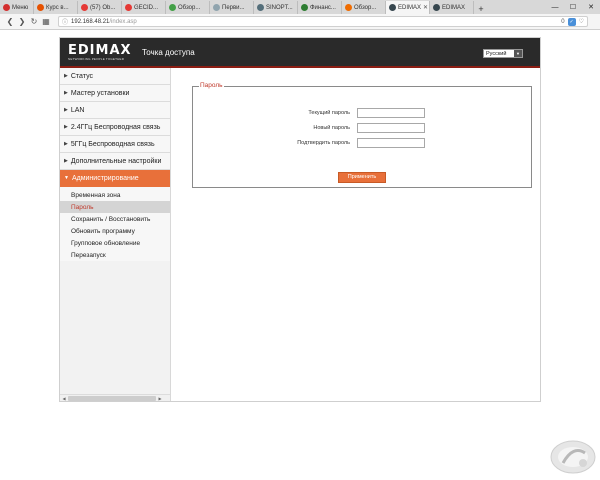  Describe the element at coordinates (17, 7) in the screenshot. I see `browser-tab: Меню` at that location.